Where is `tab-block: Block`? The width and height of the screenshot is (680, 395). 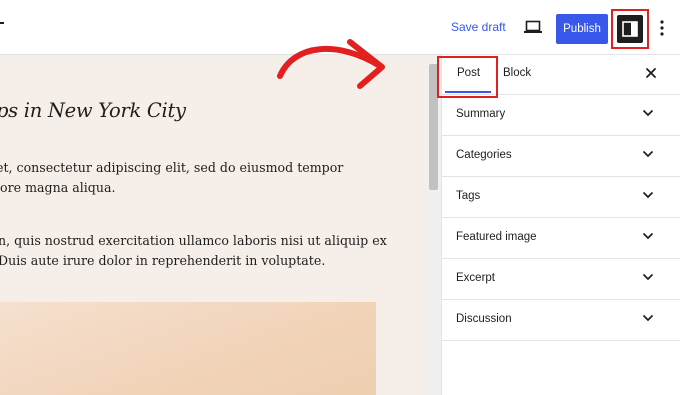 tab-block: Block is located at coordinates (517, 73).